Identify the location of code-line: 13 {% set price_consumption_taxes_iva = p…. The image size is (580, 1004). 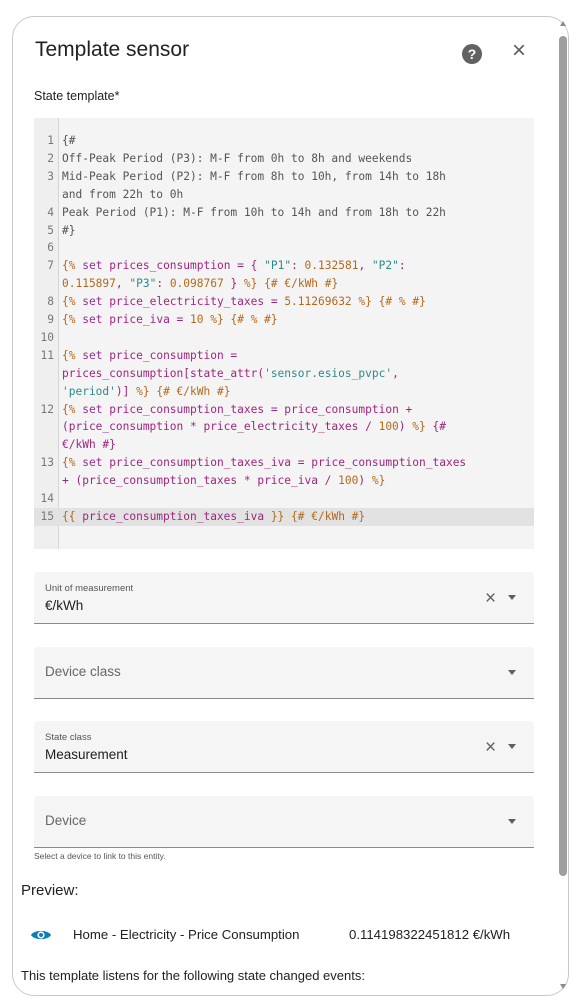
(284, 463).